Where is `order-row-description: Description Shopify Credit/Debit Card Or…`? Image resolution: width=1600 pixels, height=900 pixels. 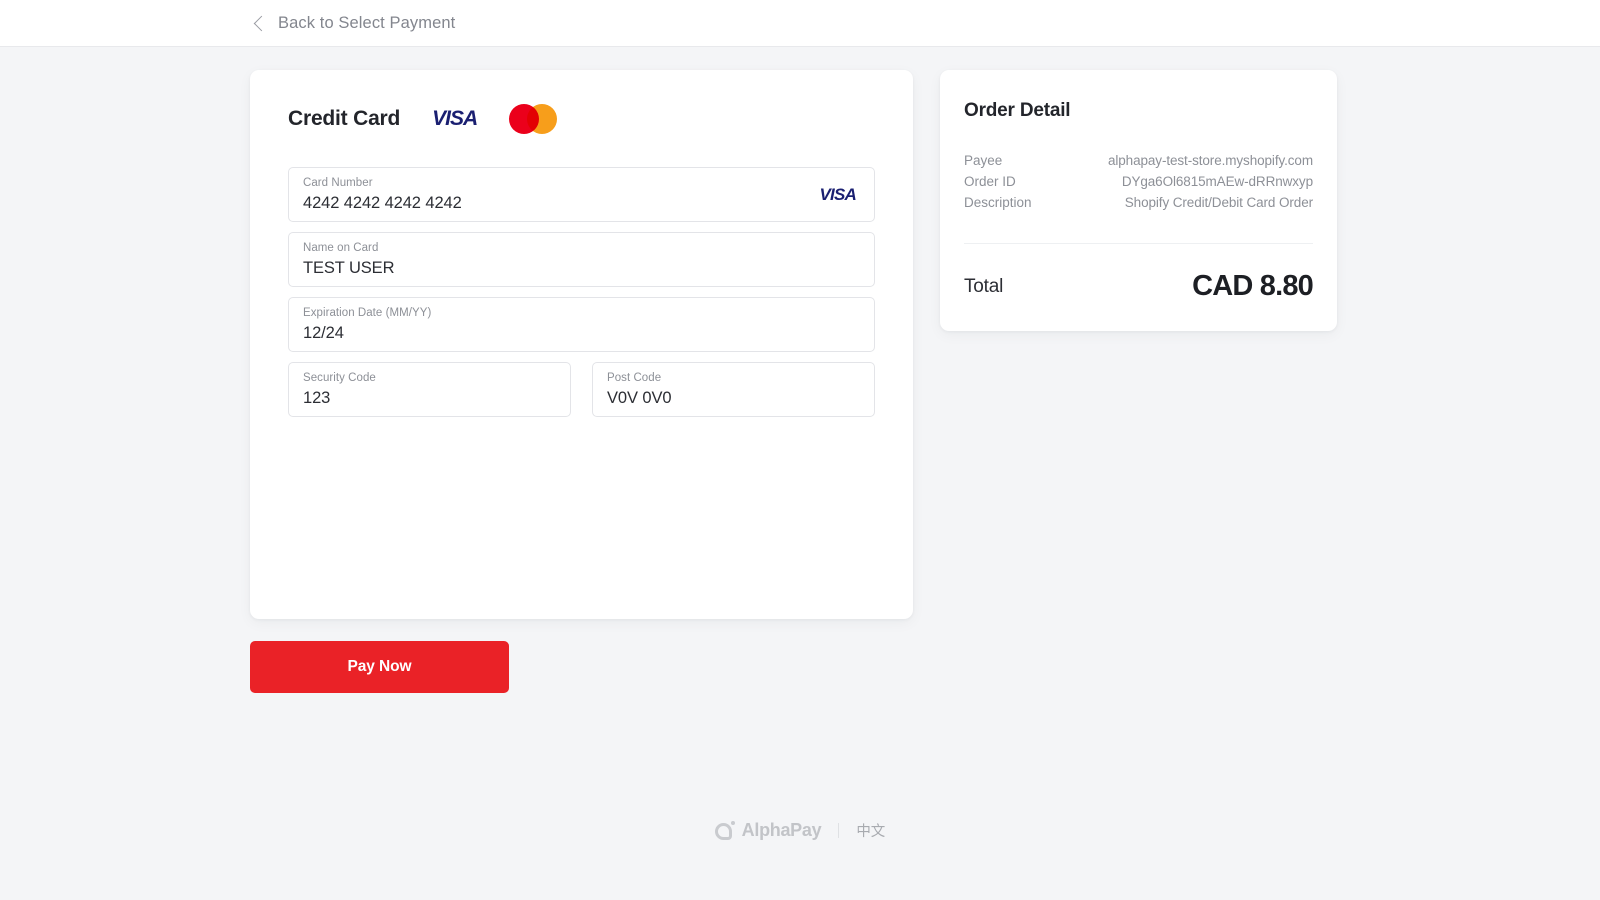
order-row-description: Description Shopify Credit/Debit Card Or… is located at coordinates (1138, 202).